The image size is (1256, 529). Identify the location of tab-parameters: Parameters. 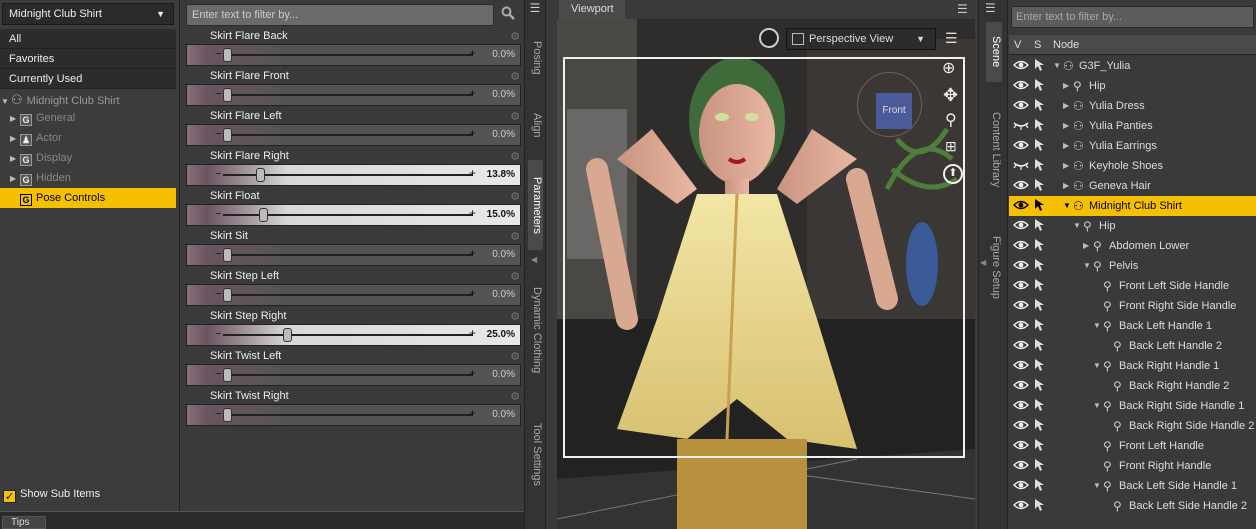
(535, 205).